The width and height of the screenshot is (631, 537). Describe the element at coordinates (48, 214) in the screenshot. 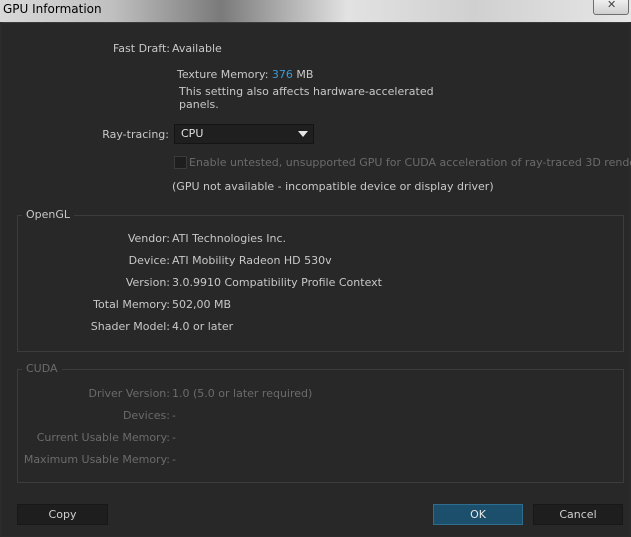

I see `opengl-group-title: OpenGL` at that location.